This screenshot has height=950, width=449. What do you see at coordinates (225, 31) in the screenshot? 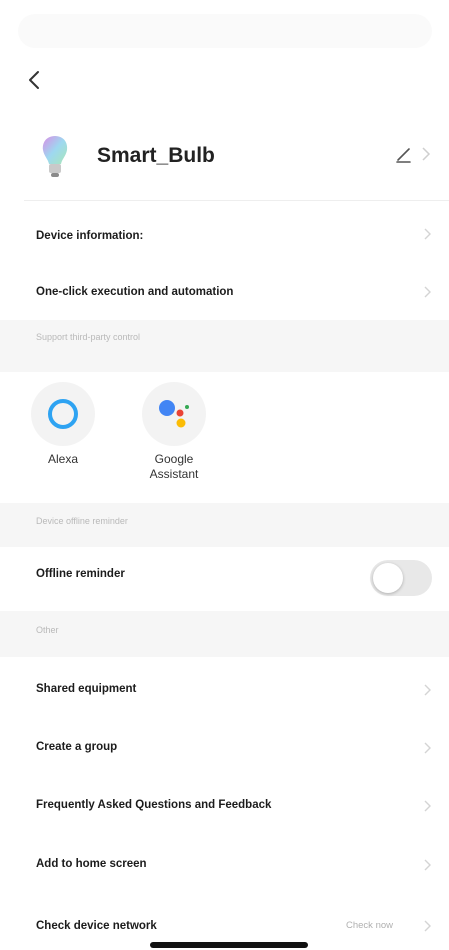
I see `status-bar-area` at bounding box center [225, 31].